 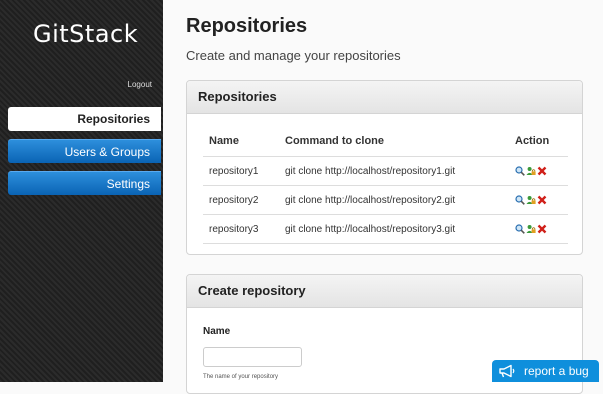 I want to click on sidebar-item-users-groups: Users & Groups, so click(x=84, y=151).